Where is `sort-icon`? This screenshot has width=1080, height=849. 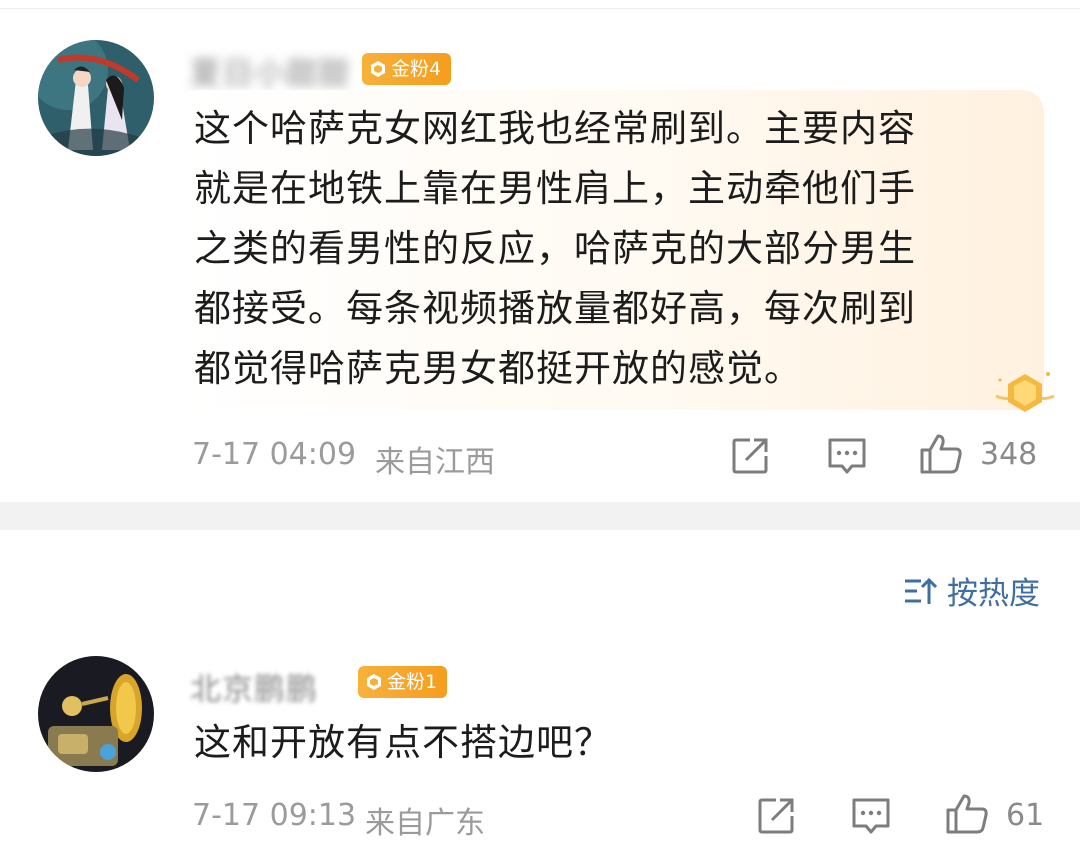 sort-icon is located at coordinates (921, 590).